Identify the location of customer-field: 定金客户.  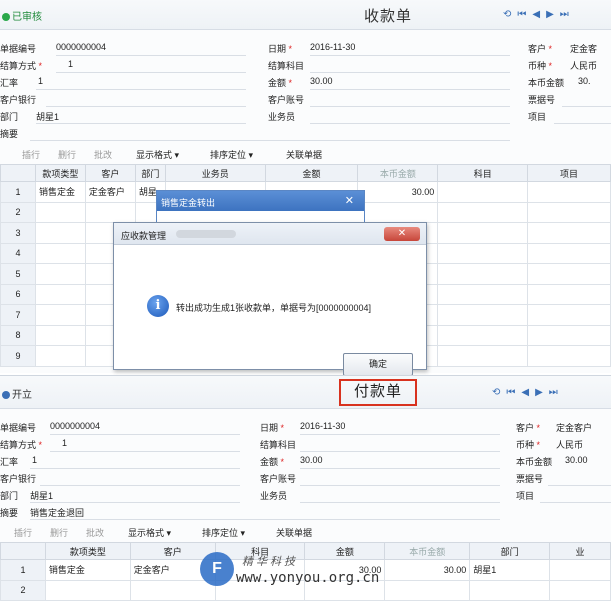
(574, 427).